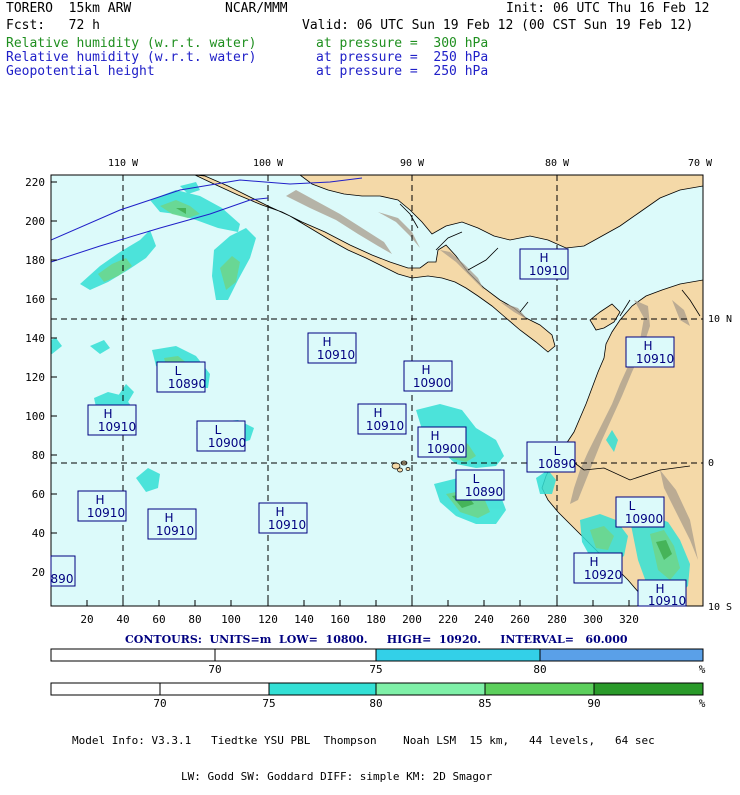  I want to click on cb1-label-70: 70, so click(214, 669).